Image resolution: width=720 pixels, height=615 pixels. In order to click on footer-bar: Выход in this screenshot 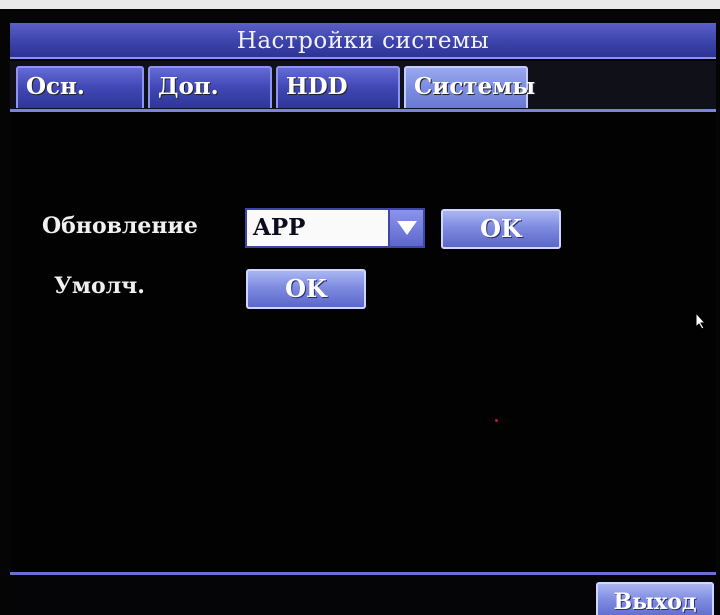, I will do `click(363, 595)`.